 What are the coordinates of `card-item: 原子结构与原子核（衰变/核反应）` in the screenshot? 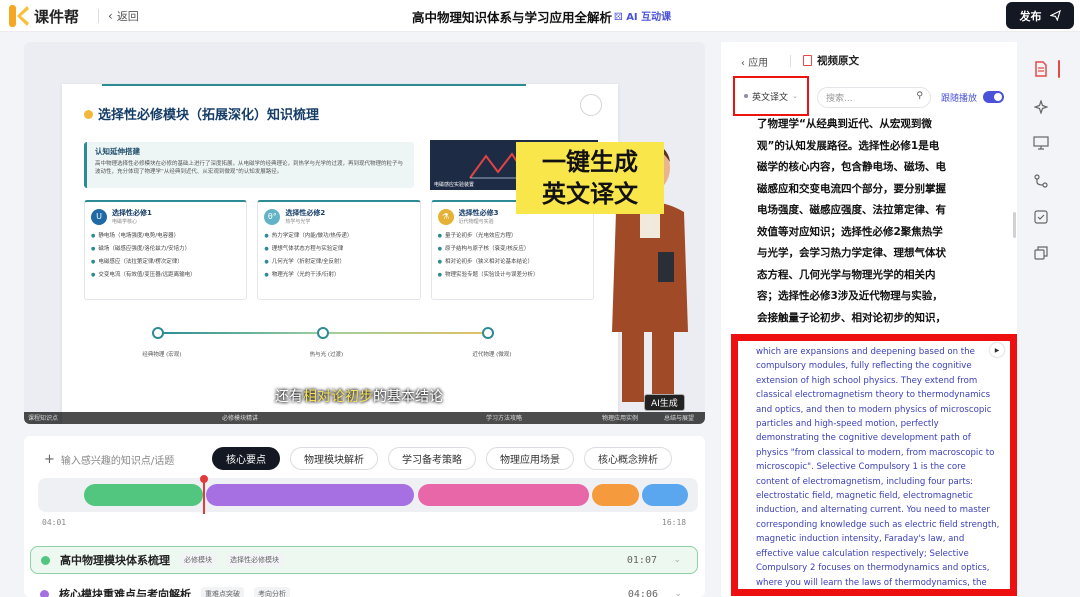 It's located at (512, 248).